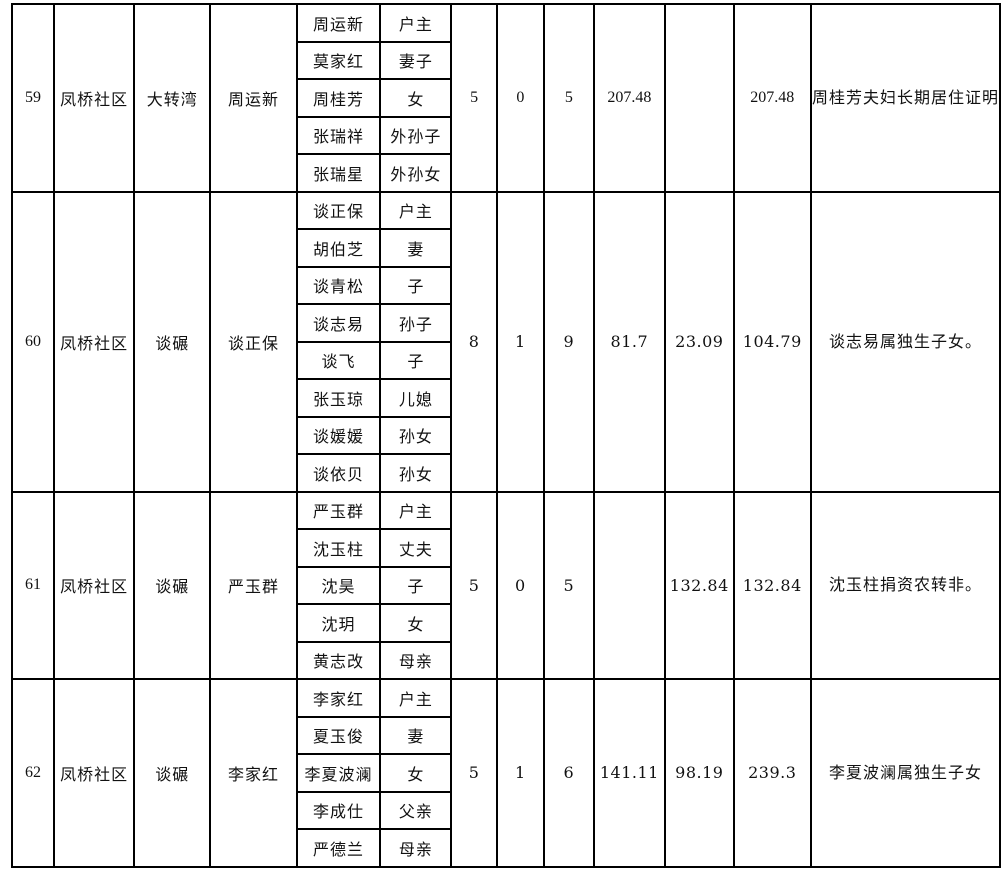 The height and width of the screenshot is (870, 1001). I want to click on member-name: 沈昊, so click(338, 585).